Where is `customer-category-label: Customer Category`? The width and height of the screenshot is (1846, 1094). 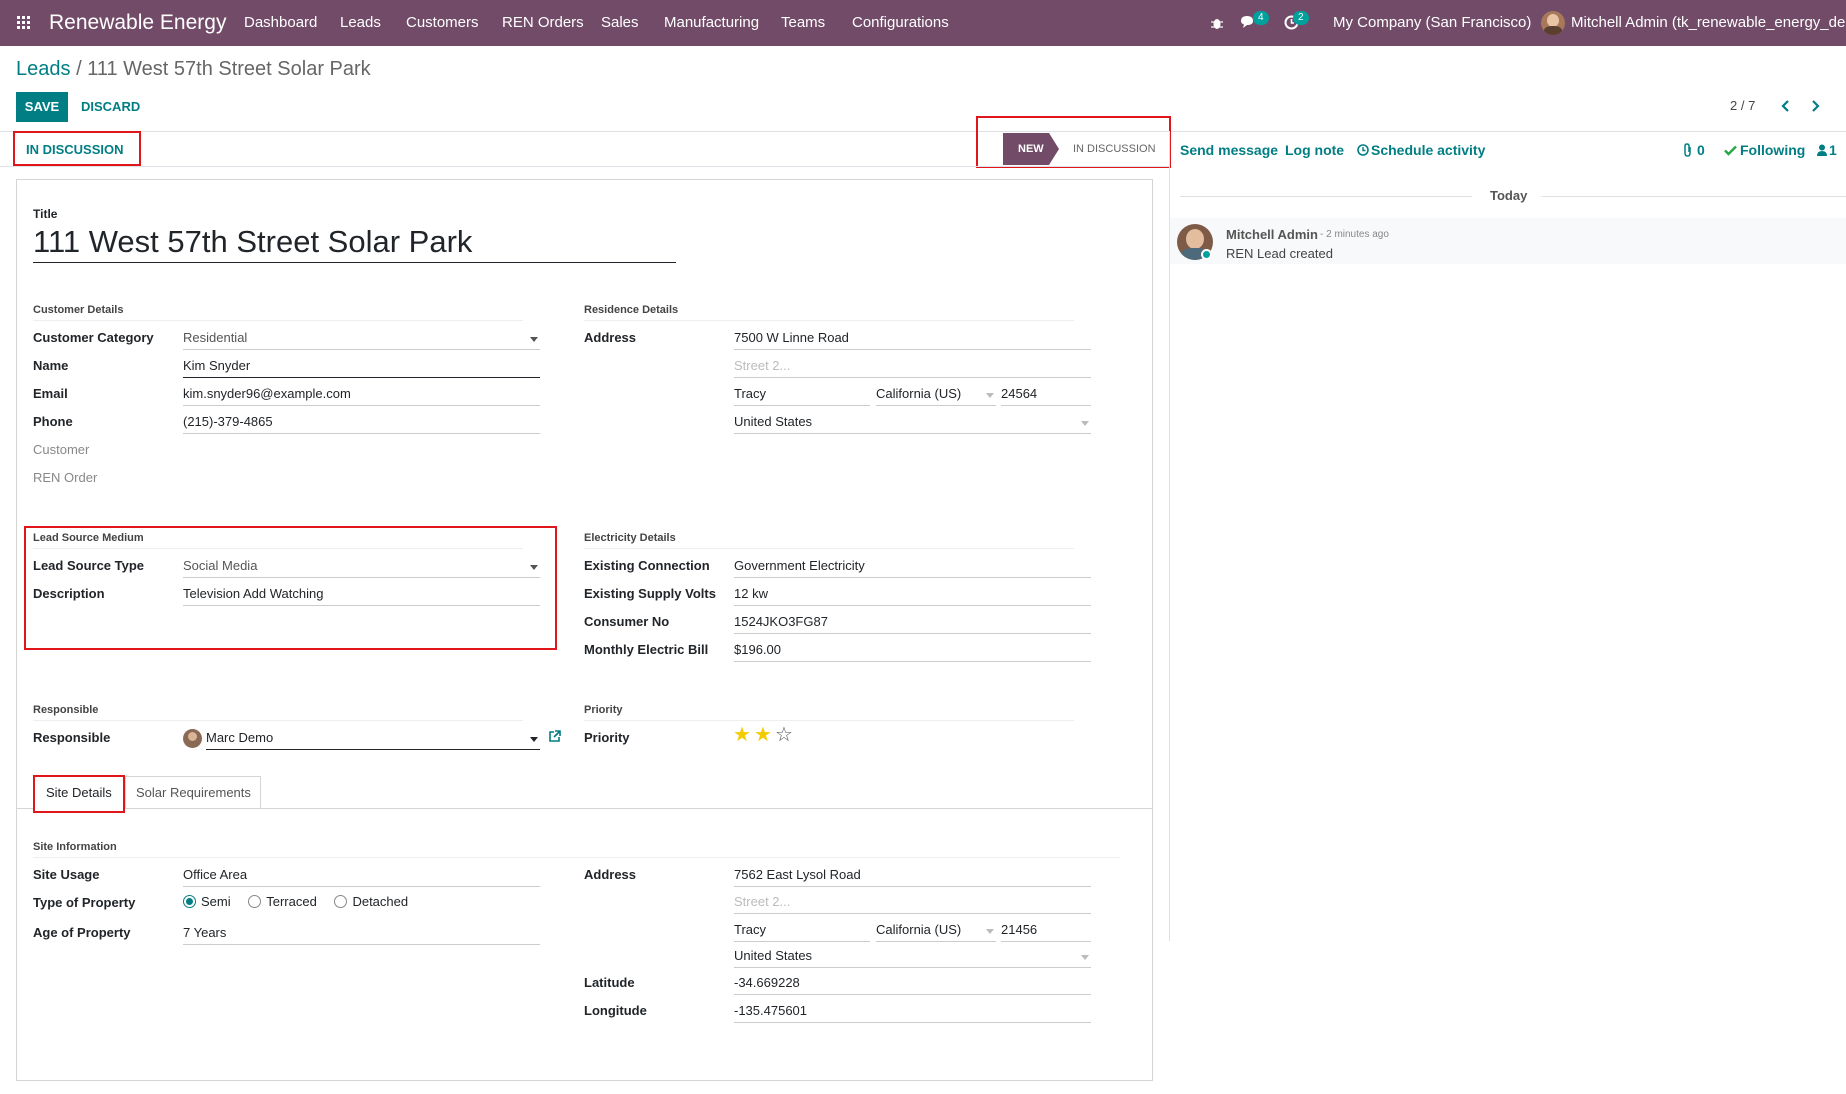 customer-category-label: Customer Category is located at coordinates (93, 337).